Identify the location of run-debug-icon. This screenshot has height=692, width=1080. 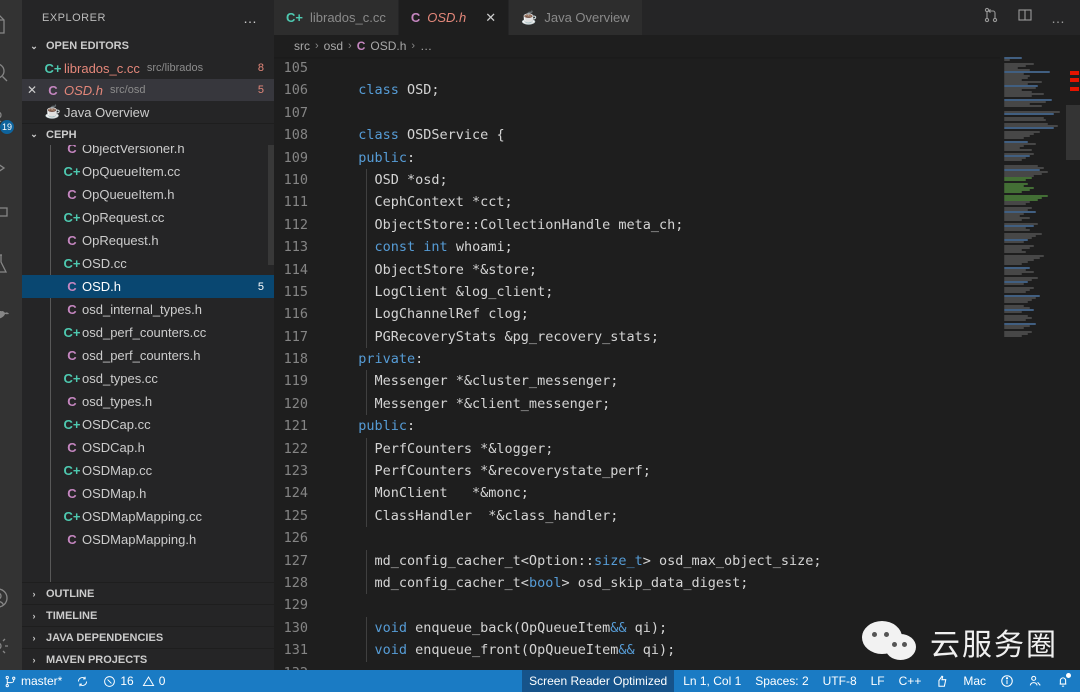
(11, 168).